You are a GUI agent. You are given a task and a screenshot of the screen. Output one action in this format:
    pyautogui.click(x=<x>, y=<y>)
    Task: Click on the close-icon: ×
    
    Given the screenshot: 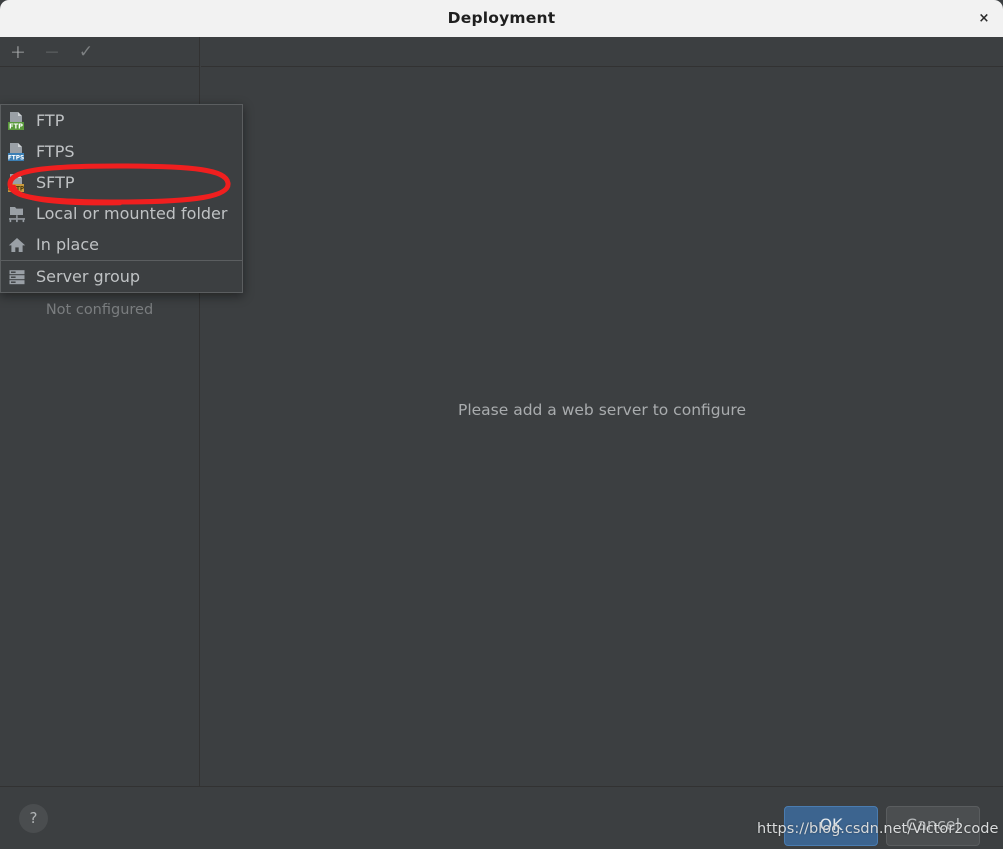 What is the action you would take?
    pyautogui.click(x=984, y=19)
    